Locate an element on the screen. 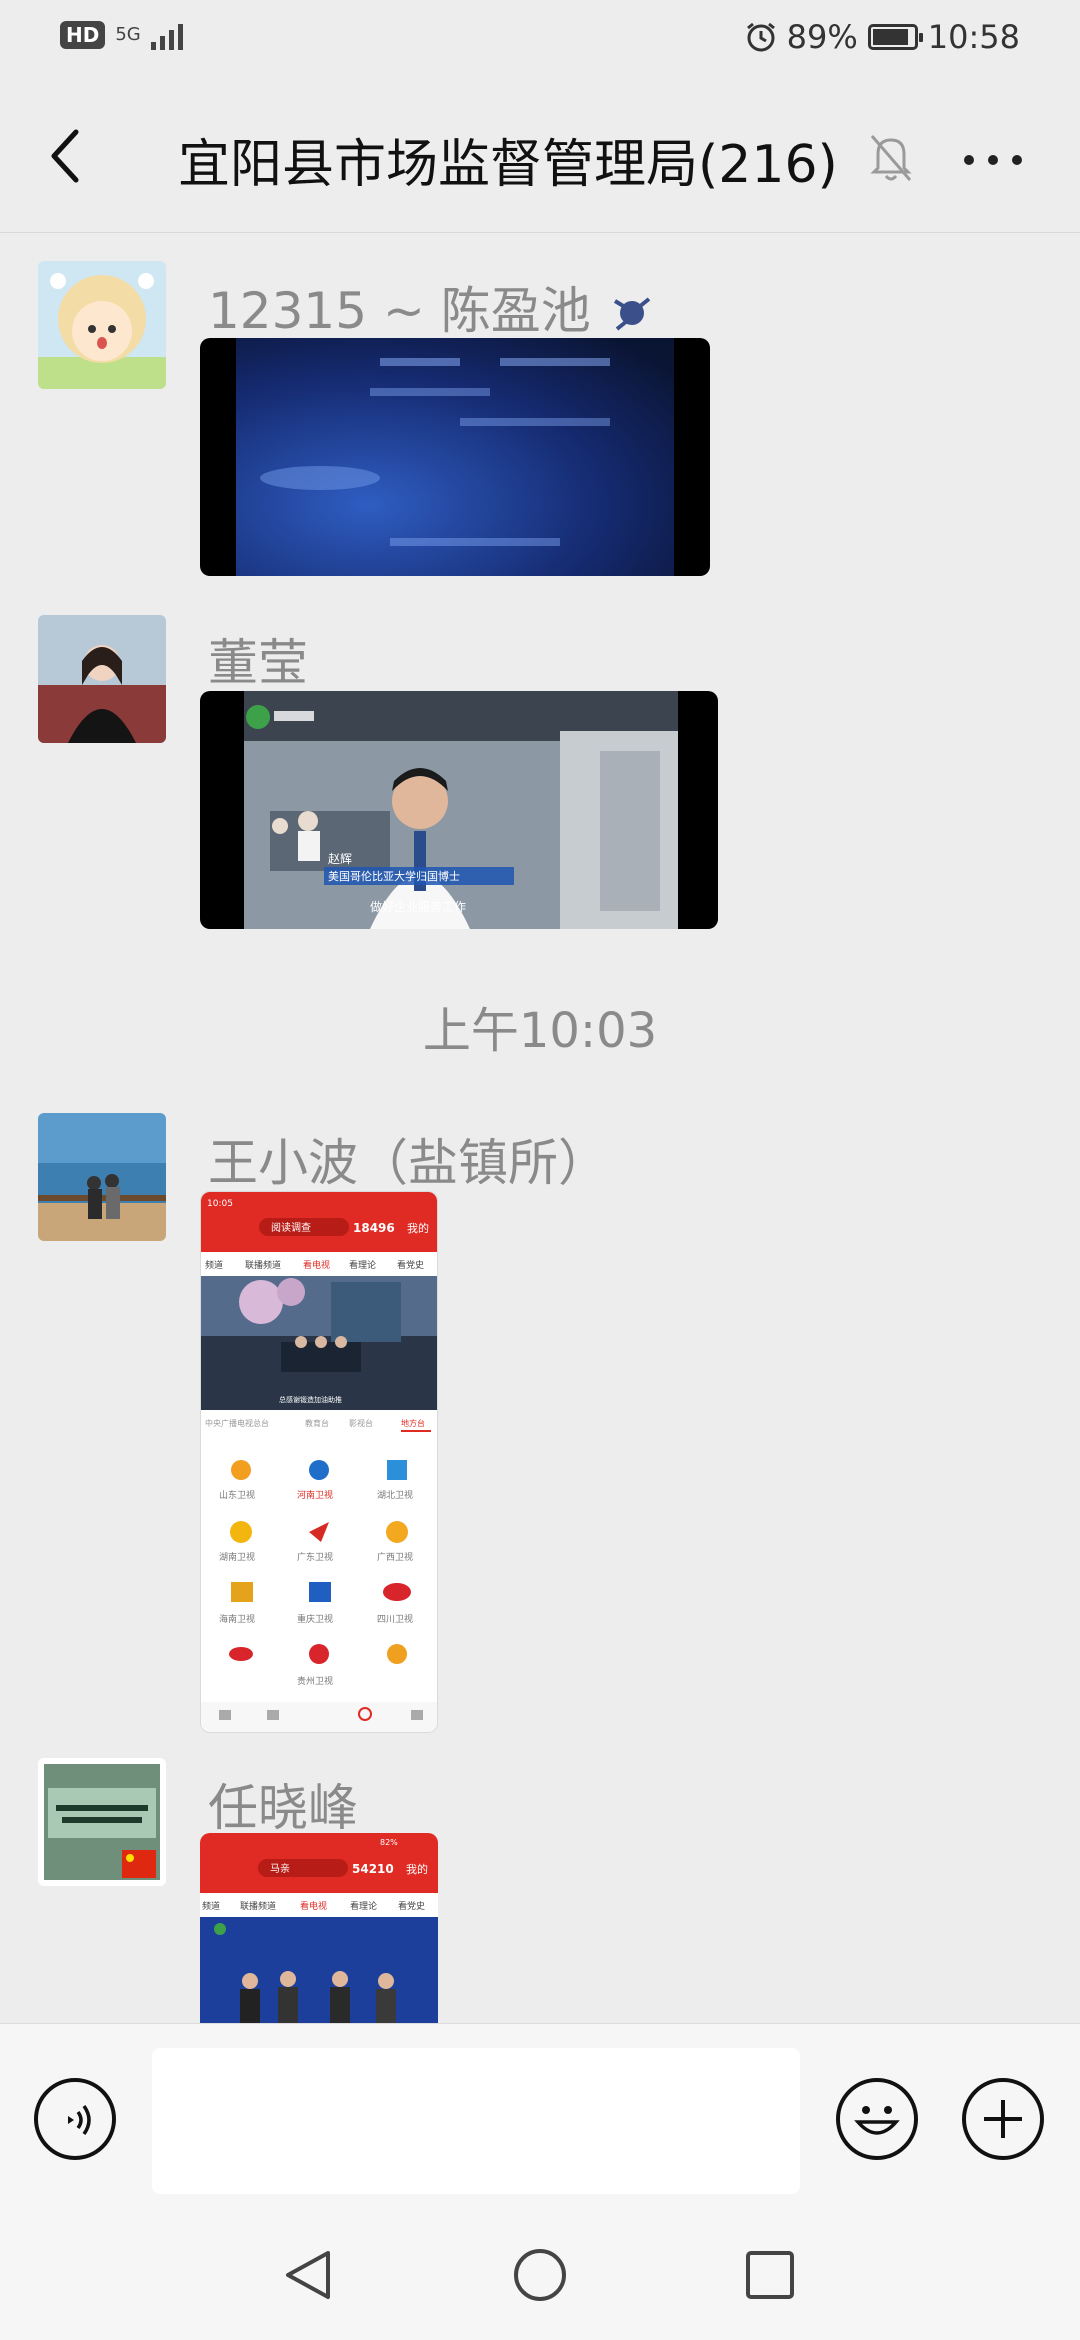 Image resolution: width=1080 pixels, height=2340 pixels. battery-percent: 89% is located at coordinates (822, 37).